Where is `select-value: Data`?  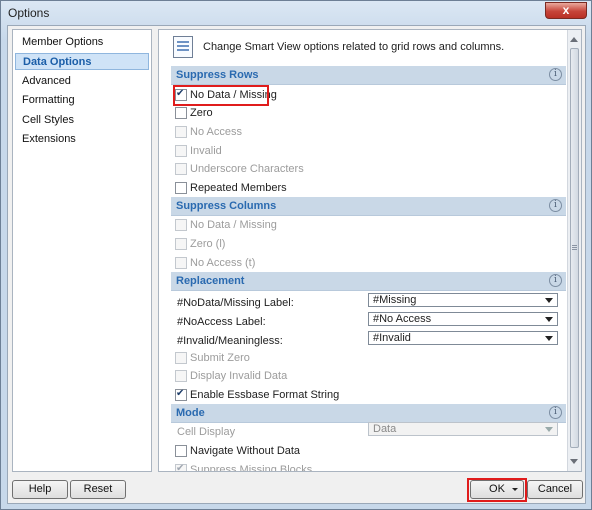 select-value: Data is located at coordinates (385, 429).